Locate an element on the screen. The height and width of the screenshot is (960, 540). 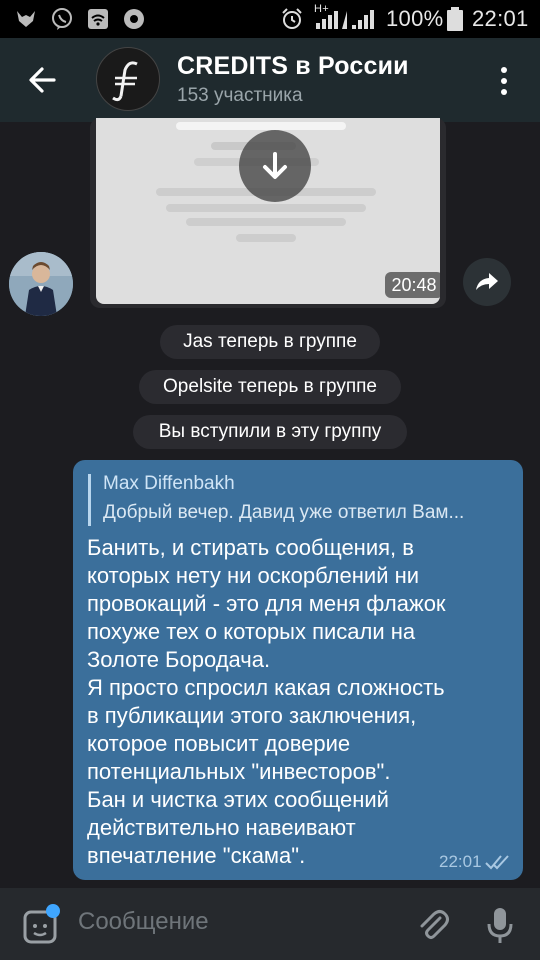
back-arrow-icon is located at coordinates (42, 80).